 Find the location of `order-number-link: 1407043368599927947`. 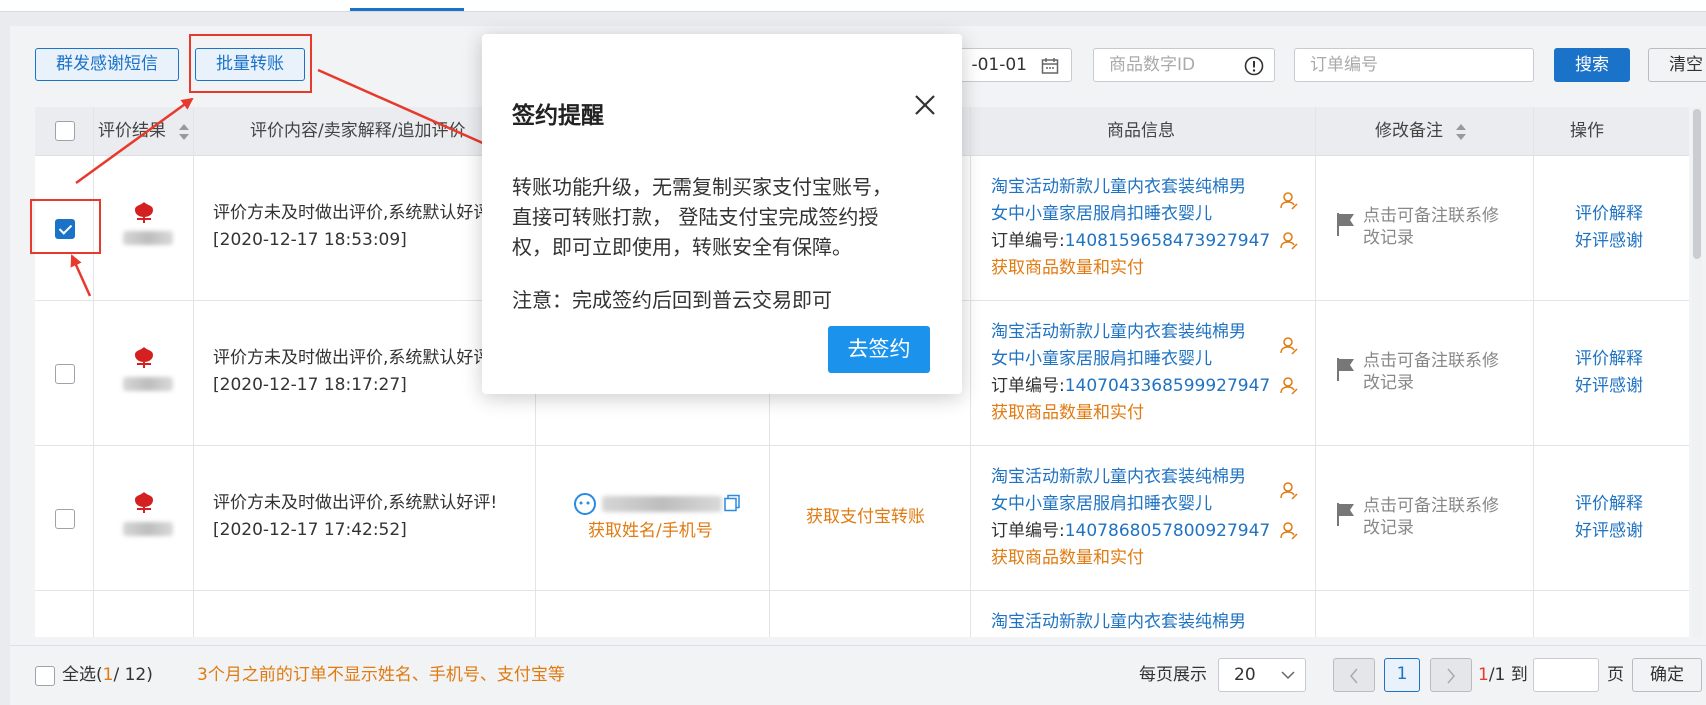

order-number-link: 1407043368599927947 is located at coordinates (1168, 386).